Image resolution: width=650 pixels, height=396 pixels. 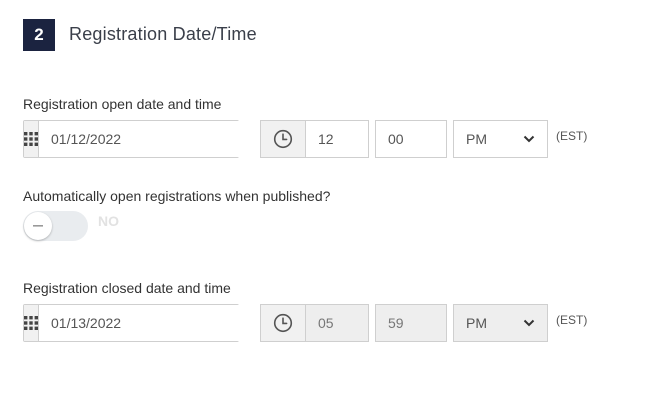 What do you see at coordinates (500, 323) in the screenshot?
I see `closed-ampm-select: PM` at bounding box center [500, 323].